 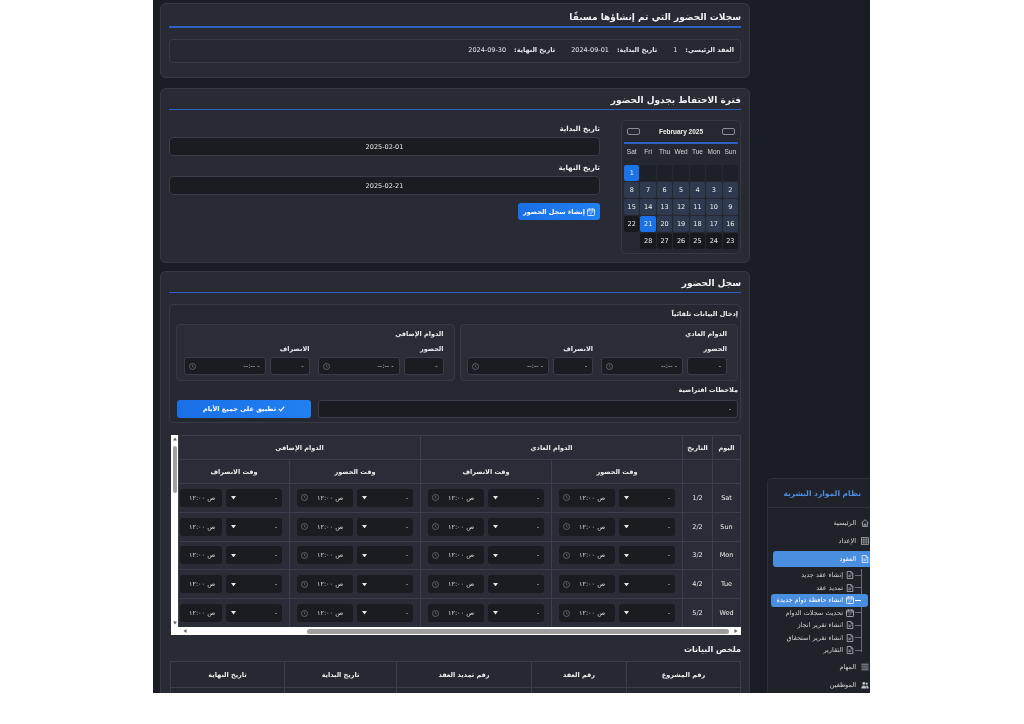 What do you see at coordinates (865, 684) in the screenshot?
I see `people-icon` at bounding box center [865, 684].